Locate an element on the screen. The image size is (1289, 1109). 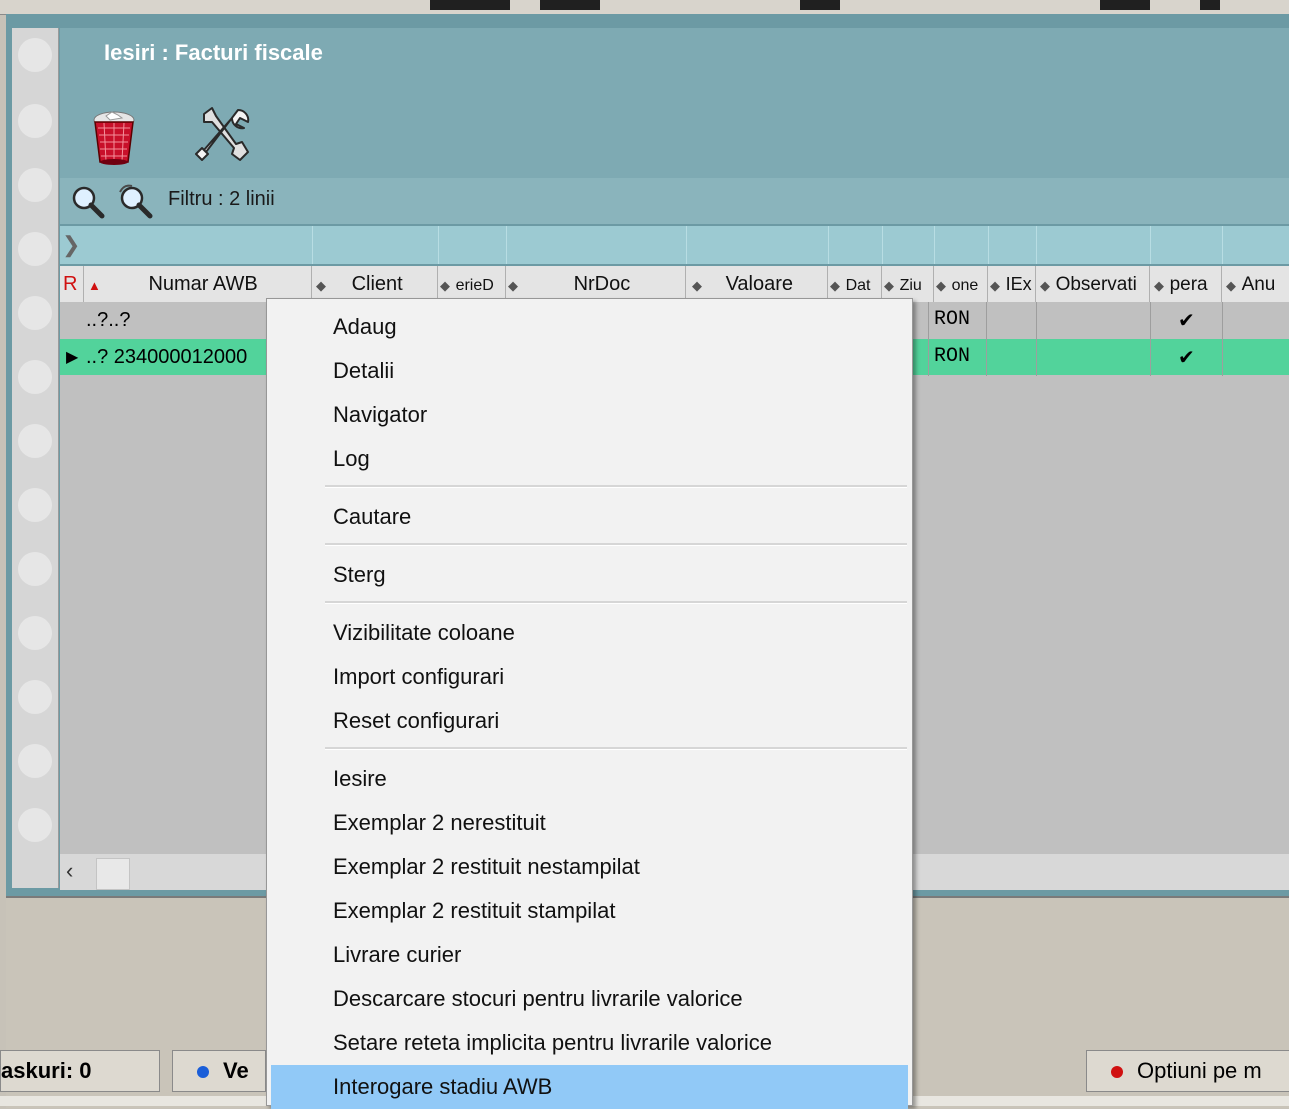
column-header-label: NrDoc is located at coordinates (602, 284).